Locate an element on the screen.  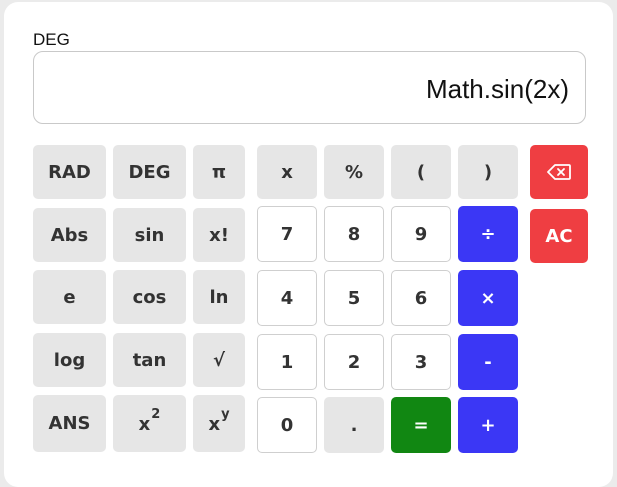
calculator-display: Math.sin(2x) is located at coordinates (309, 87).